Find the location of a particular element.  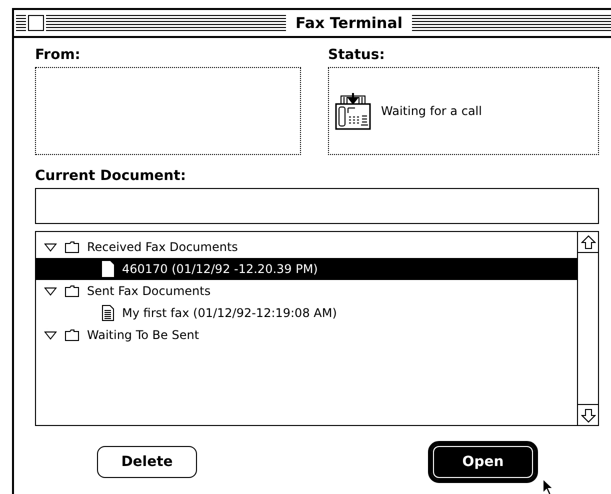

text-document-icon is located at coordinates (108, 313).